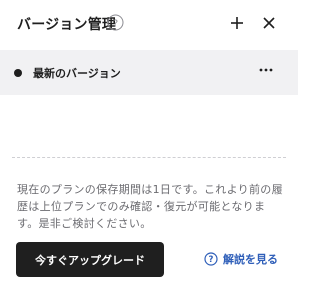 The height and width of the screenshot is (293, 320). Describe the element at coordinates (149, 72) in the screenshot. I see `version-list-item: 最新のバージョン` at that location.